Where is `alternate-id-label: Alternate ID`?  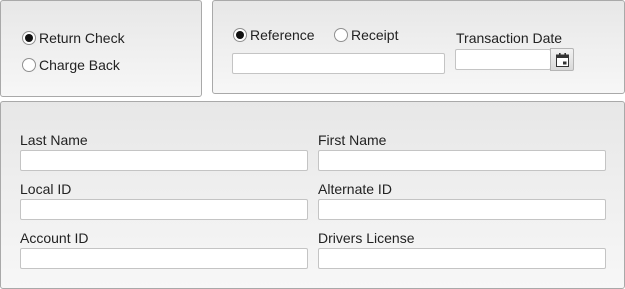 alternate-id-label: Alternate ID is located at coordinates (355, 189).